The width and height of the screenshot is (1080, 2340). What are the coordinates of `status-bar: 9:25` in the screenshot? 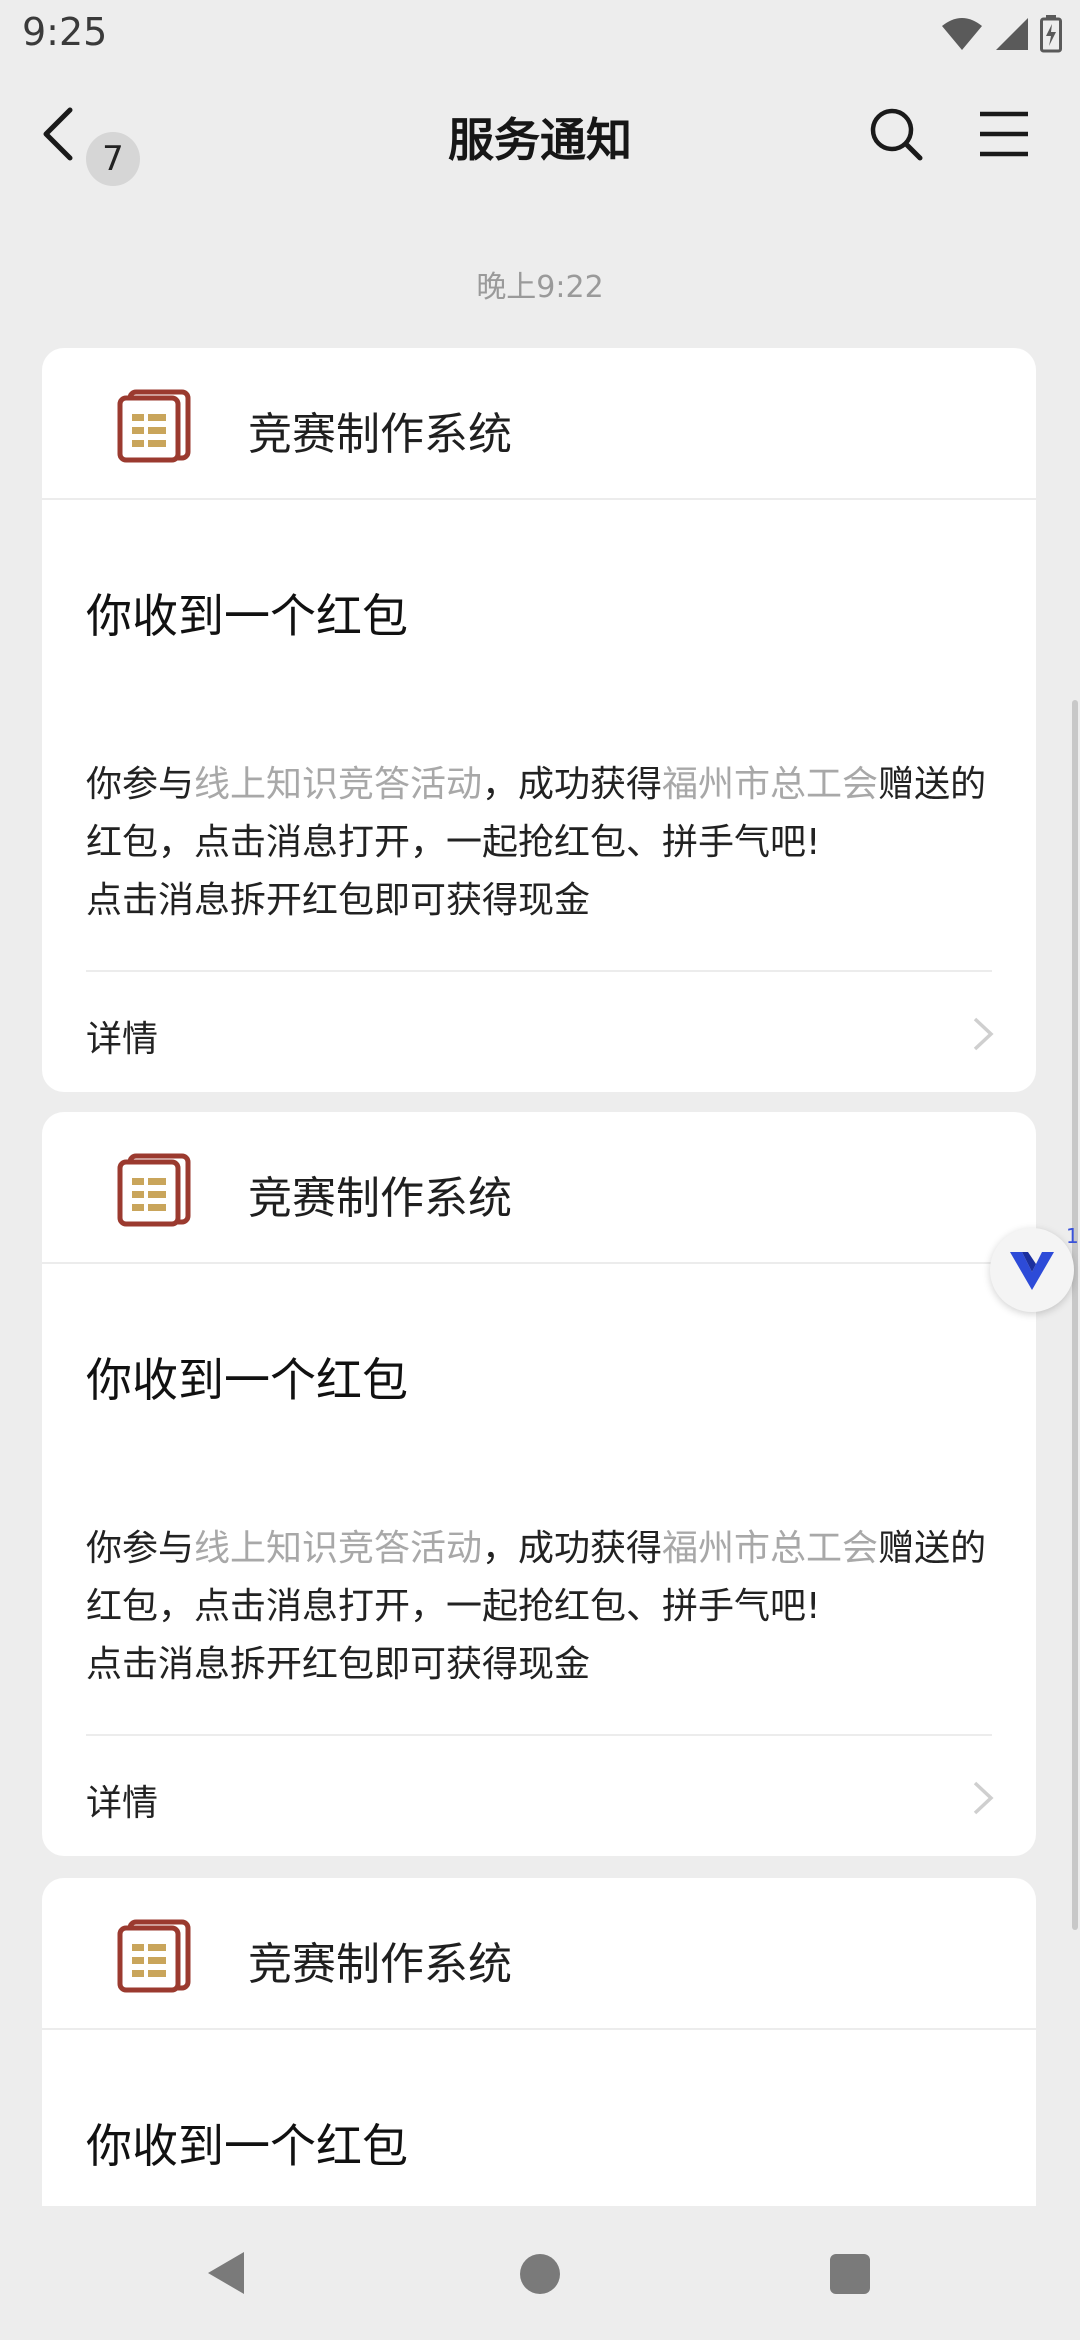 It's located at (540, 33).